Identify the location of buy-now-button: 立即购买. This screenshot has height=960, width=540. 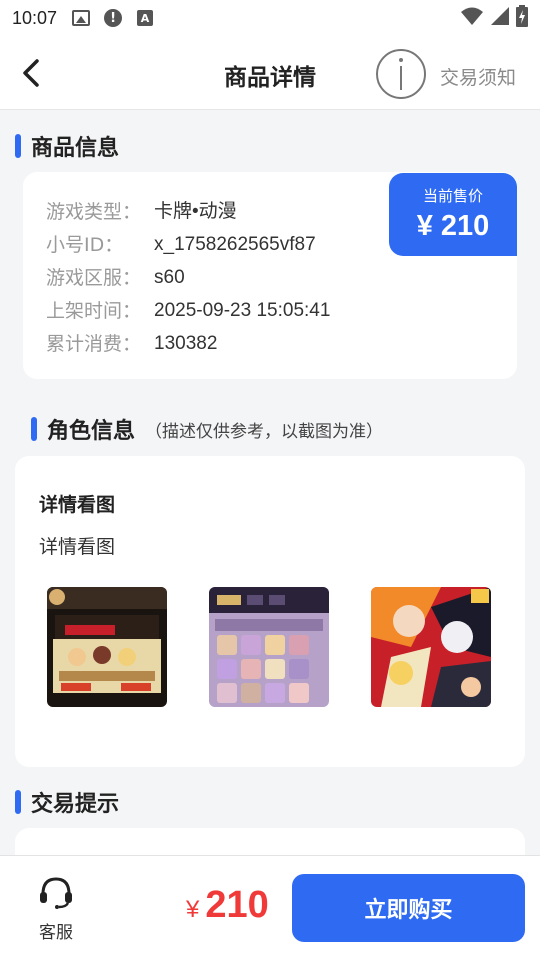
(408, 908).